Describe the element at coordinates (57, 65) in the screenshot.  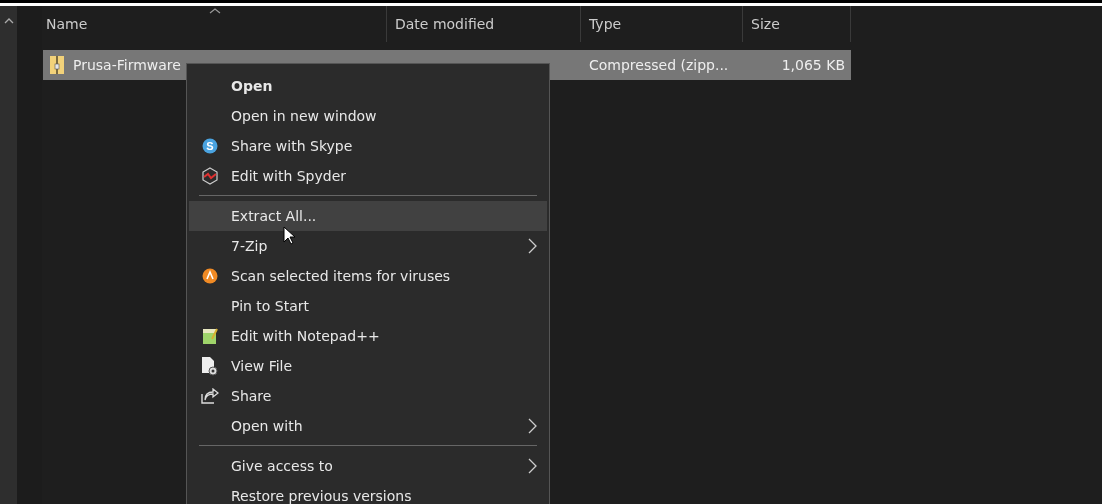
I see `zip-folder-icon` at that location.